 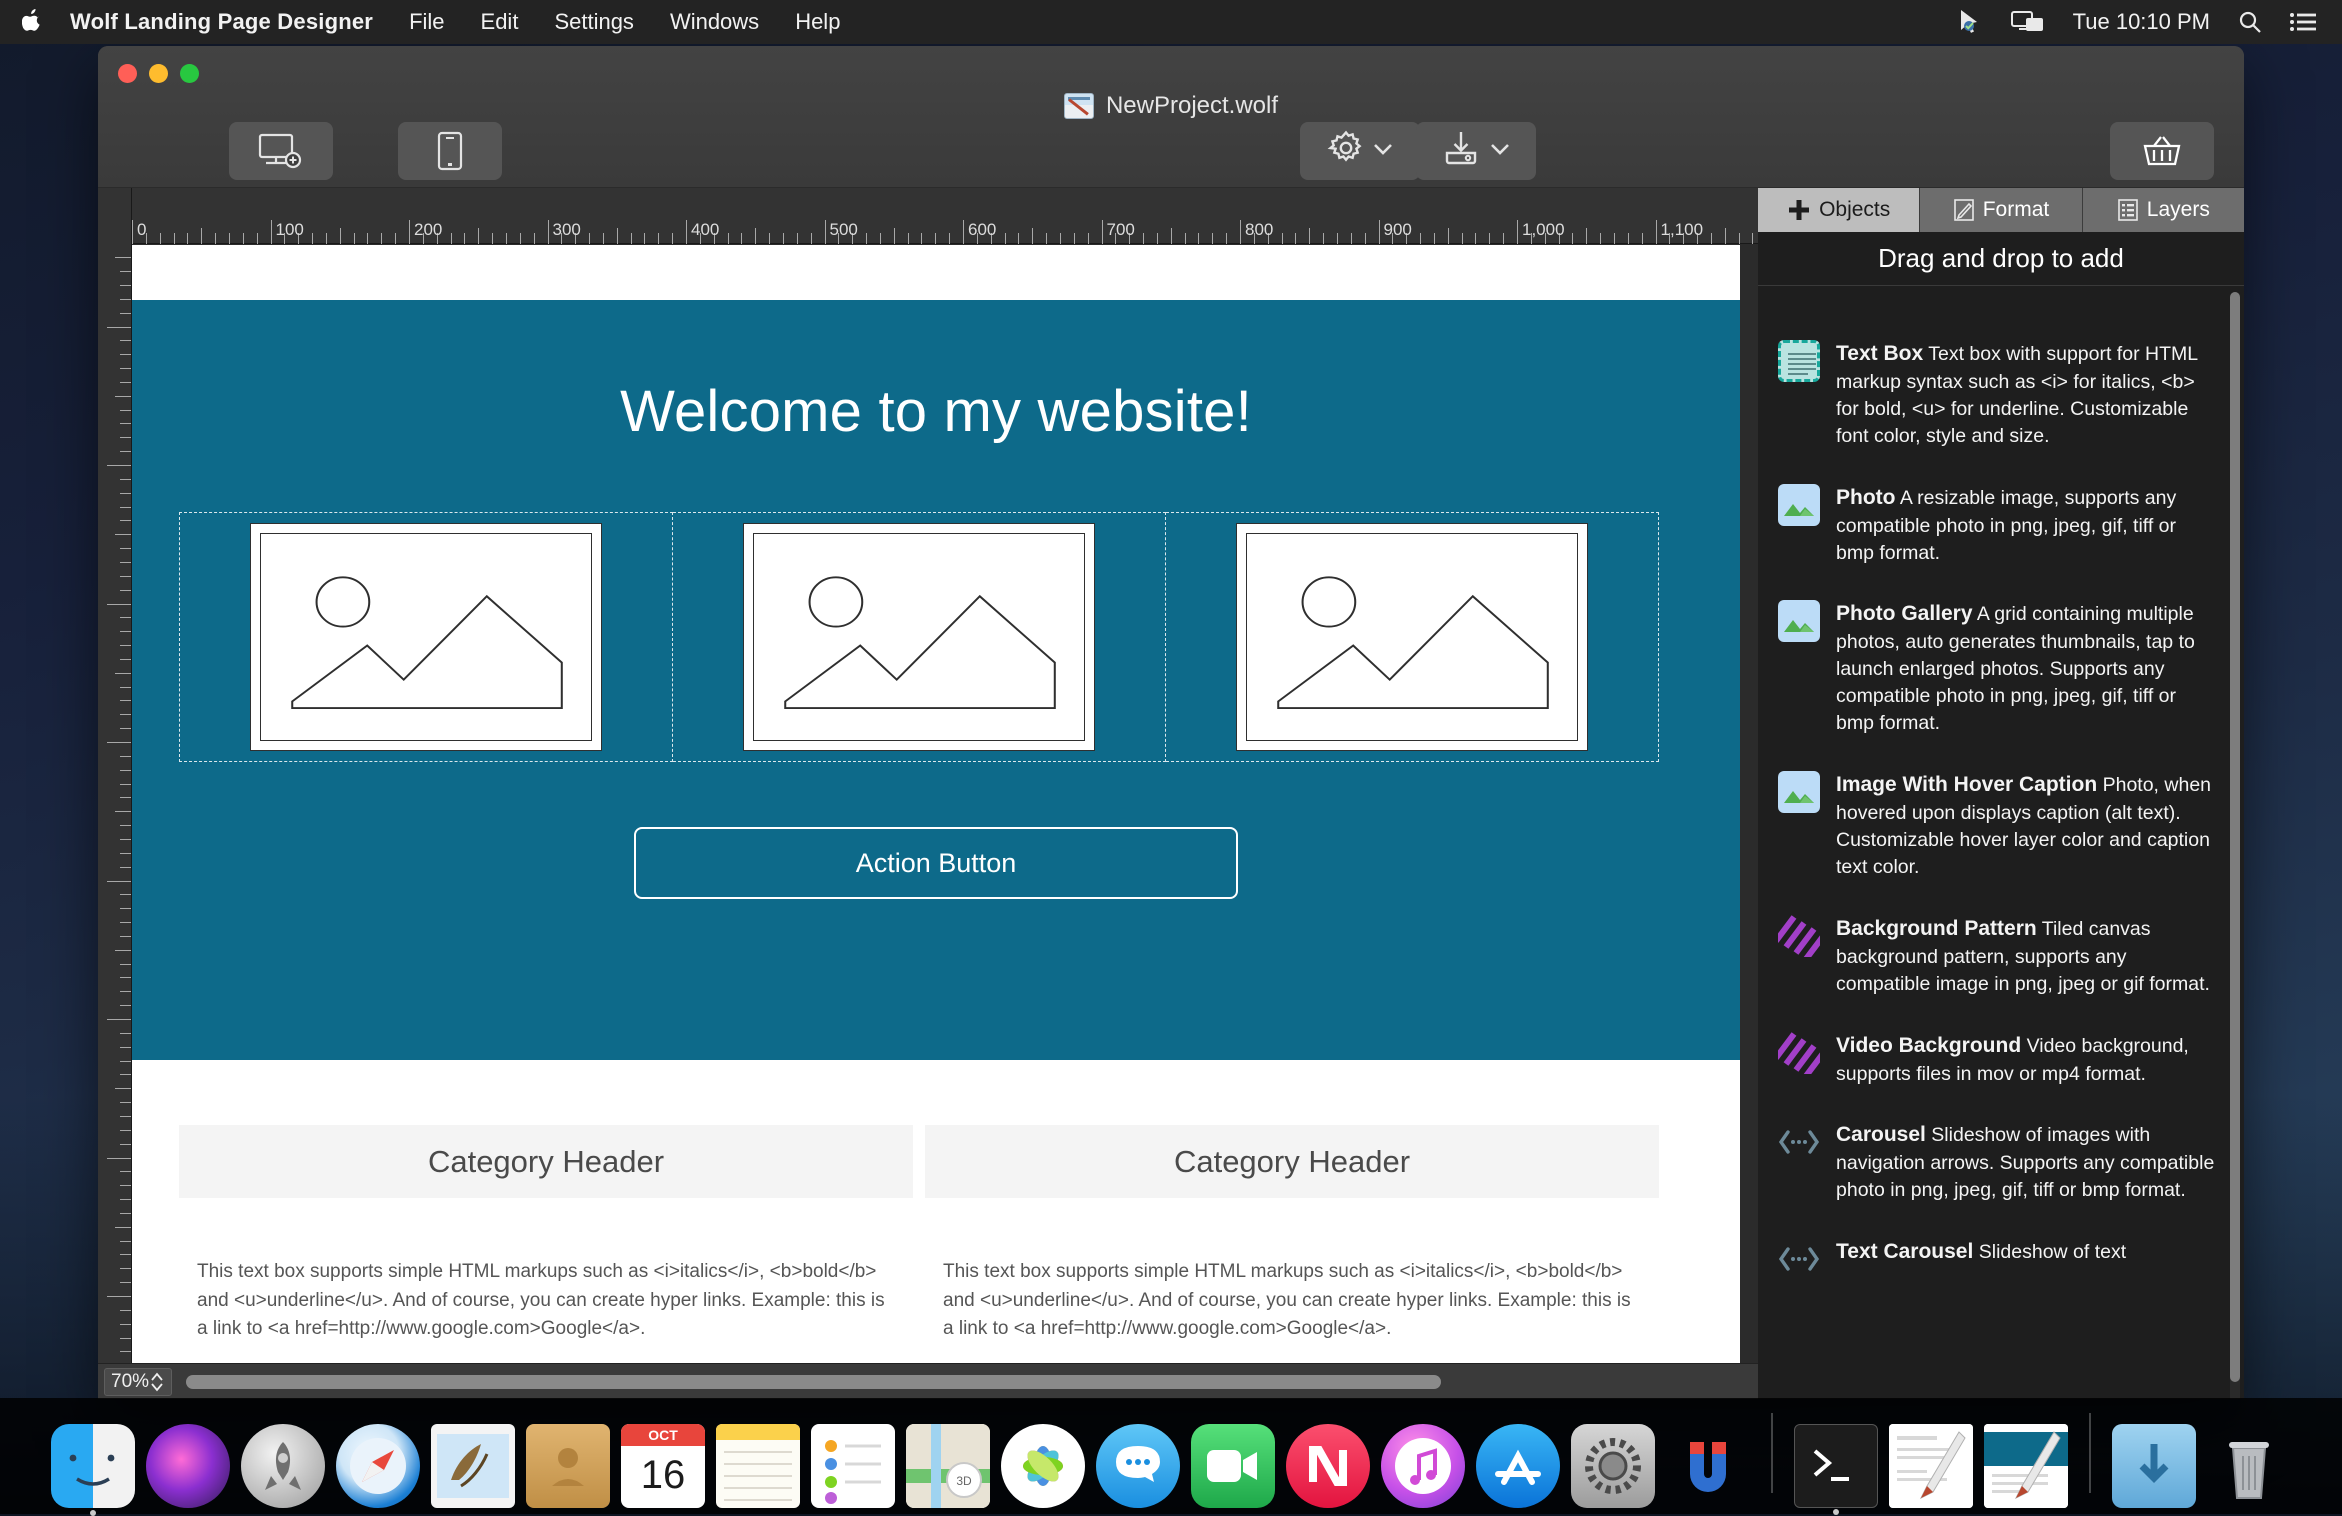 I want to click on calendar-icon: OCT 16, so click(x=663, y=1466).